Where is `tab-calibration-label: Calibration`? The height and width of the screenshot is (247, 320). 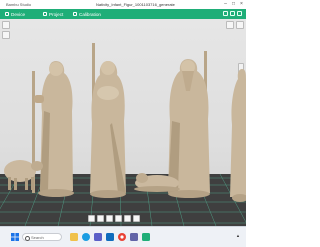
tab-calibration-label: Calibration is located at coordinates (90, 14).